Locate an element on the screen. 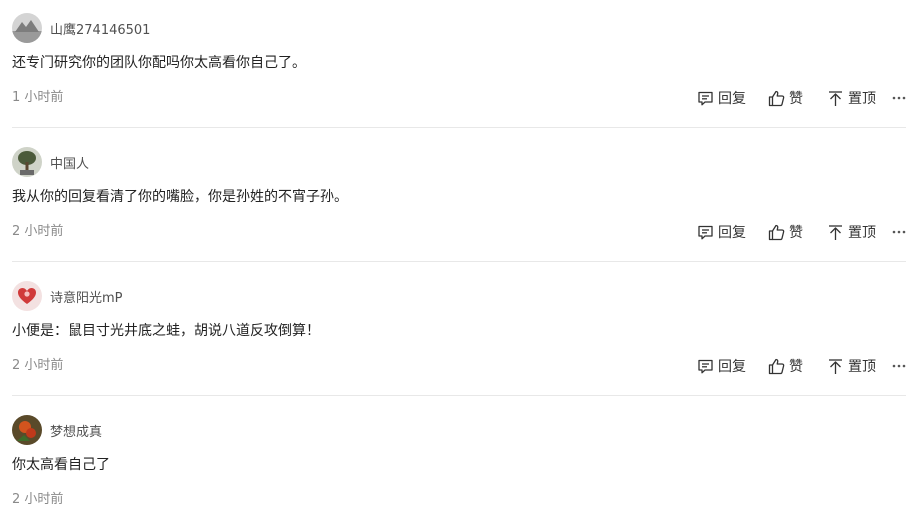  username: 诗意阳光mP is located at coordinates (86, 296).